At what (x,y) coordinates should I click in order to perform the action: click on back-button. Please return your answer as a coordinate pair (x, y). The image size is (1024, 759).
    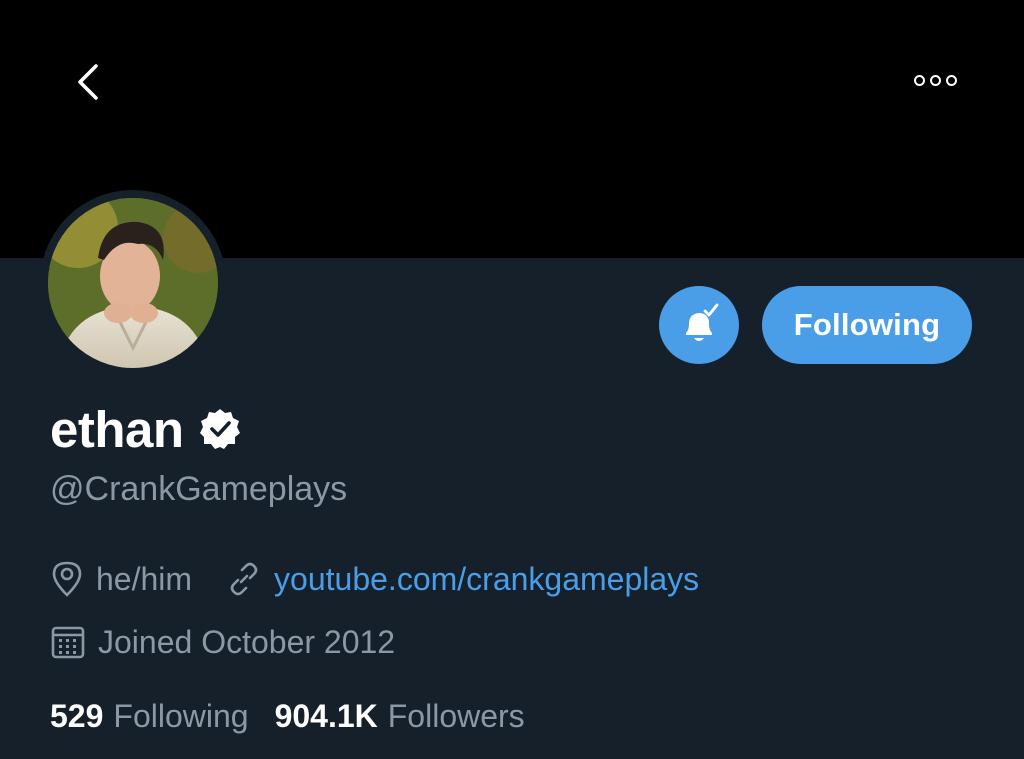
    Looking at the image, I should click on (88, 82).